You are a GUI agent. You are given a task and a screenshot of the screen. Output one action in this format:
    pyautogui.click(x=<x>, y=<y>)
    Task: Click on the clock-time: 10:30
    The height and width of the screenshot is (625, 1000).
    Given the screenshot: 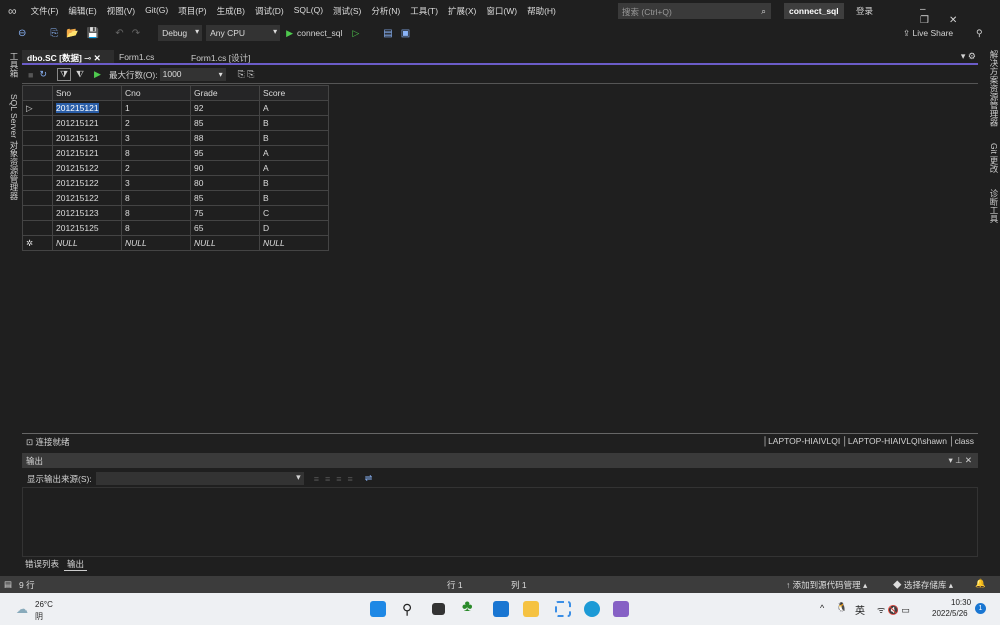 What is the action you would take?
    pyautogui.click(x=961, y=602)
    